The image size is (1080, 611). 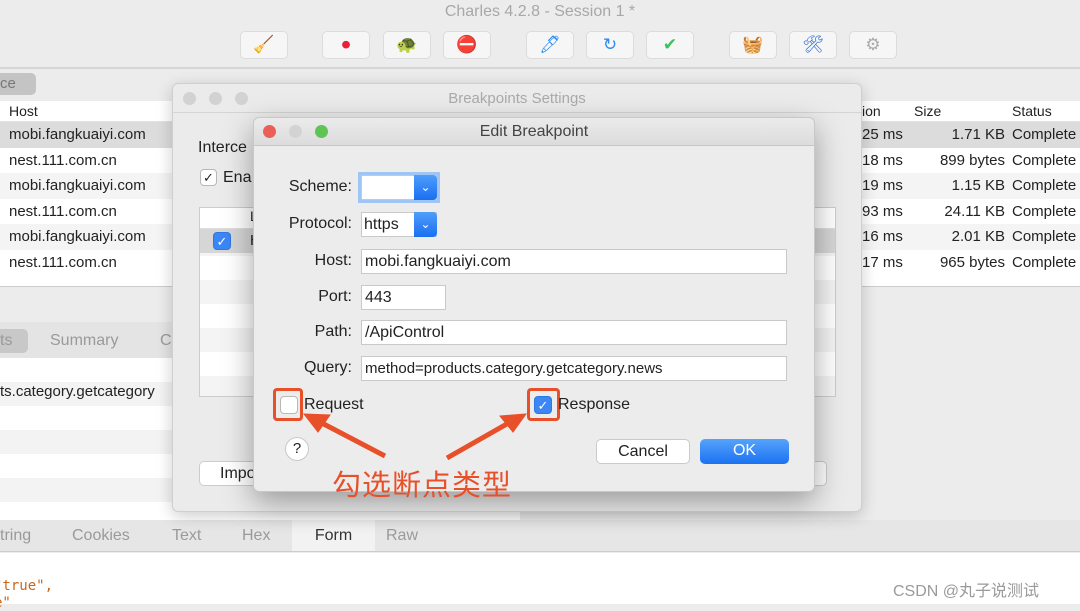 What do you see at coordinates (966, 591) in the screenshot?
I see `watermark: CSDN @丸子说测试` at bounding box center [966, 591].